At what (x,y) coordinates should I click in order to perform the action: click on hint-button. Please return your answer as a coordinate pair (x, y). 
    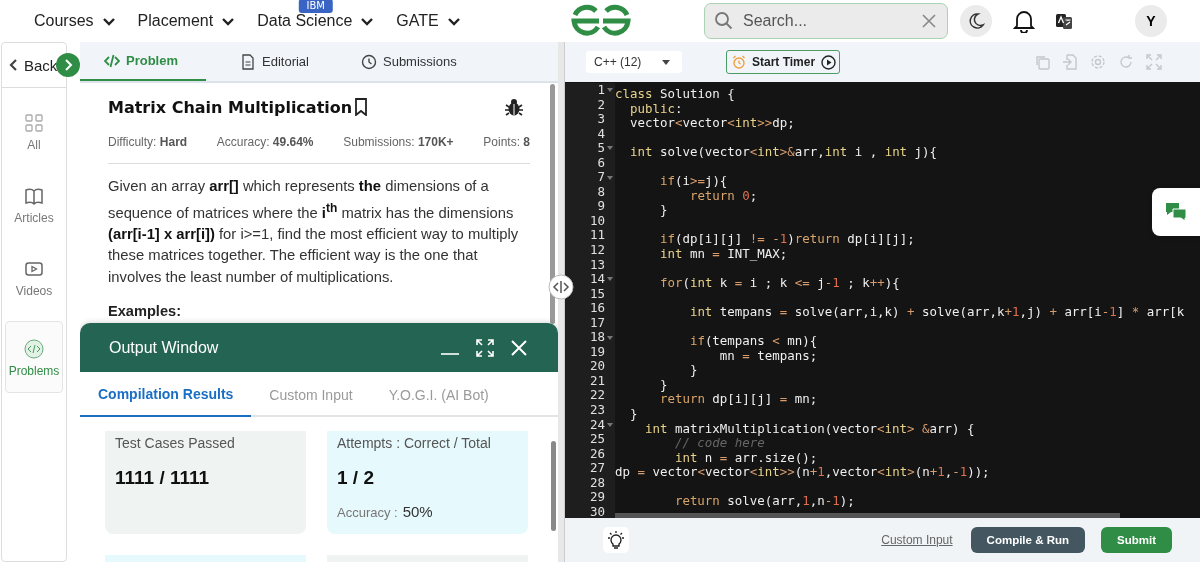
    Looking at the image, I should click on (616, 540).